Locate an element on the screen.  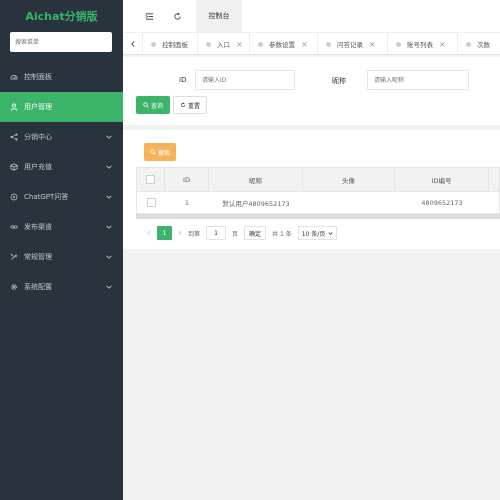
sidebar-item-label: 分销中心 is located at coordinates (38, 137).